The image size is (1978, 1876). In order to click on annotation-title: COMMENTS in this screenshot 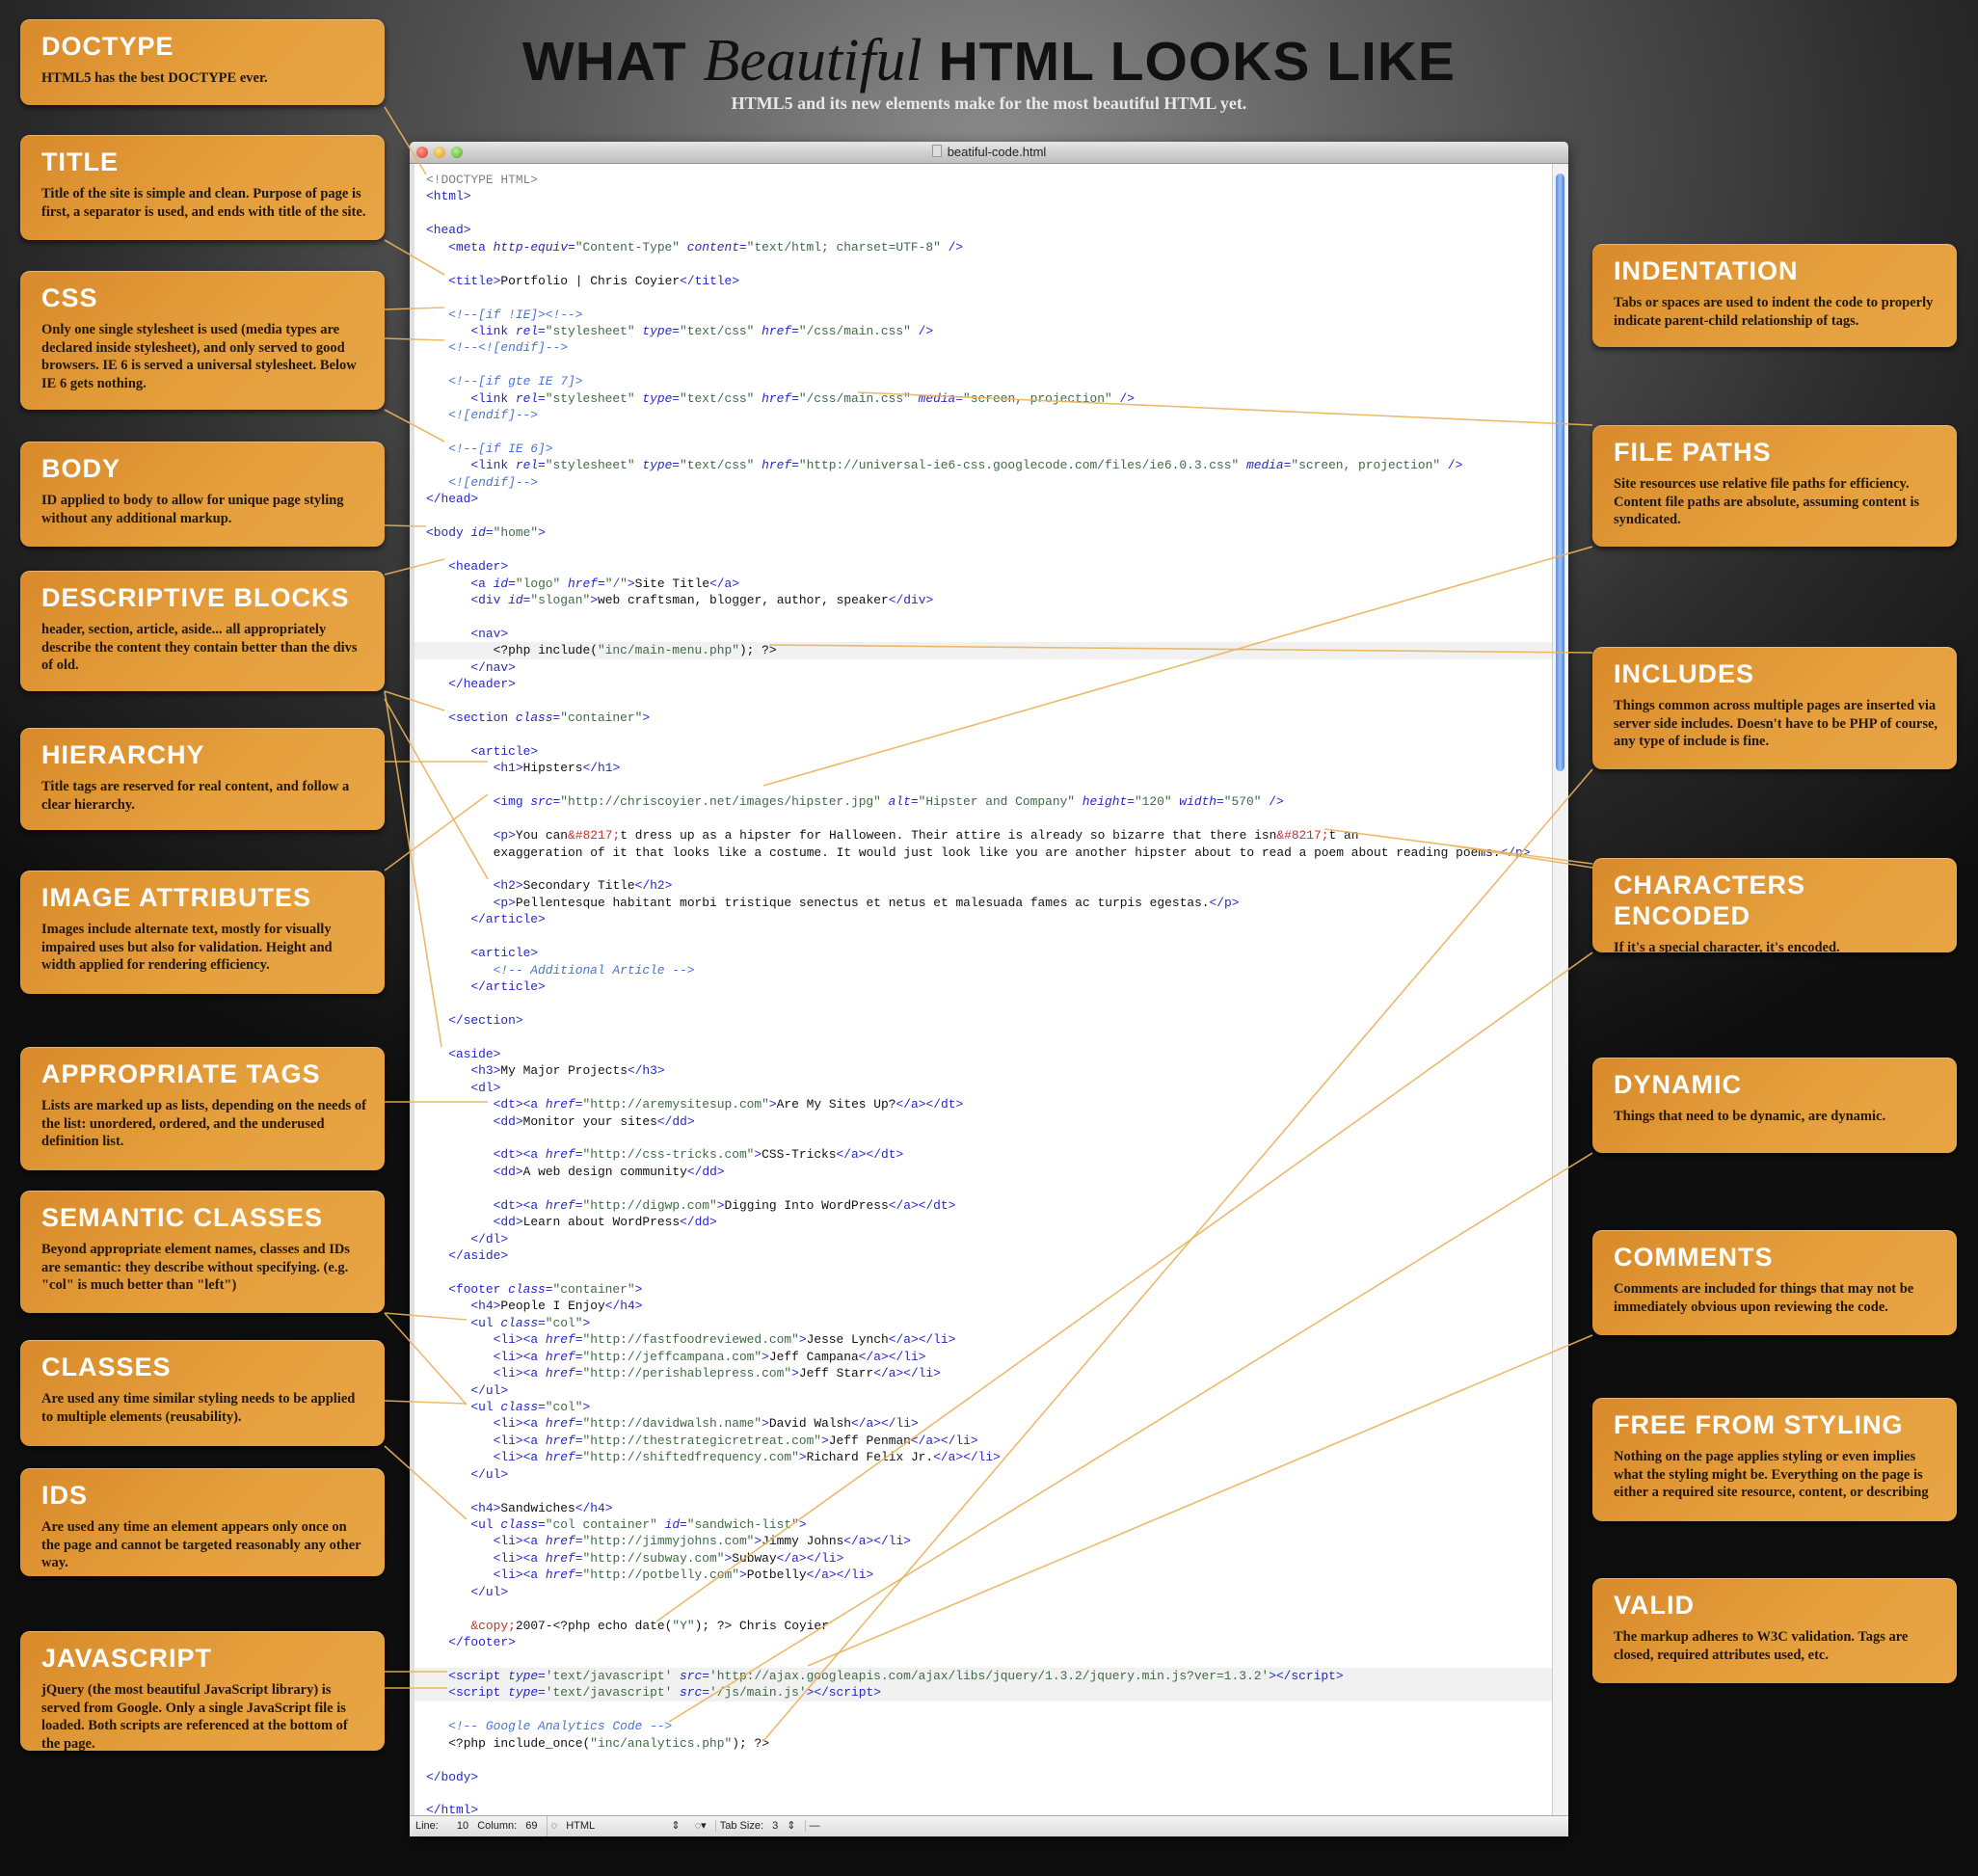, I will do `click(1694, 1257)`.